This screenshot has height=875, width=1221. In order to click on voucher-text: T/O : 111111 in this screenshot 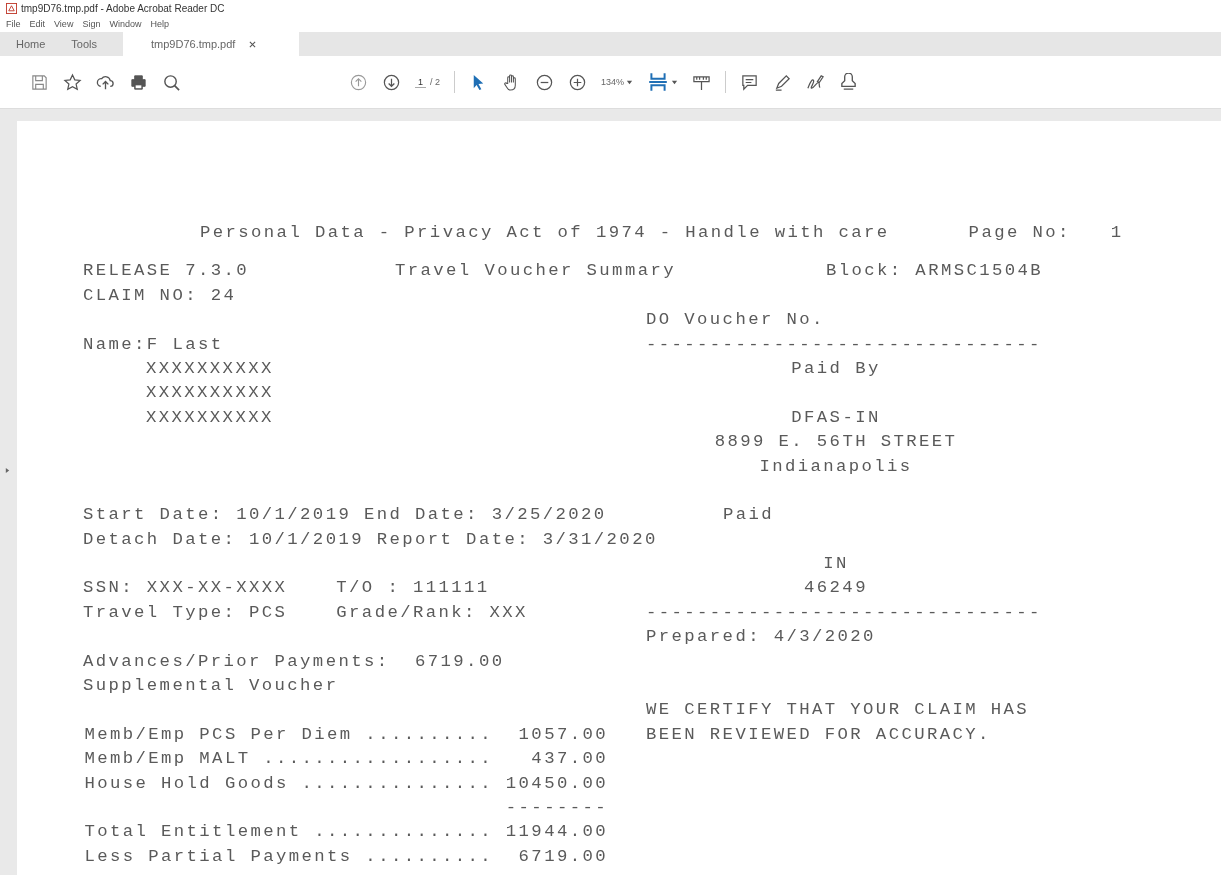, I will do `click(413, 588)`.